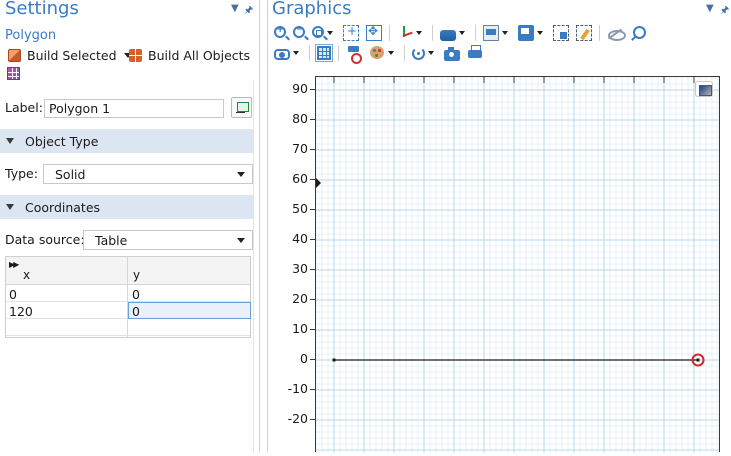  I want to click on render-options-icon, so click(526, 33).